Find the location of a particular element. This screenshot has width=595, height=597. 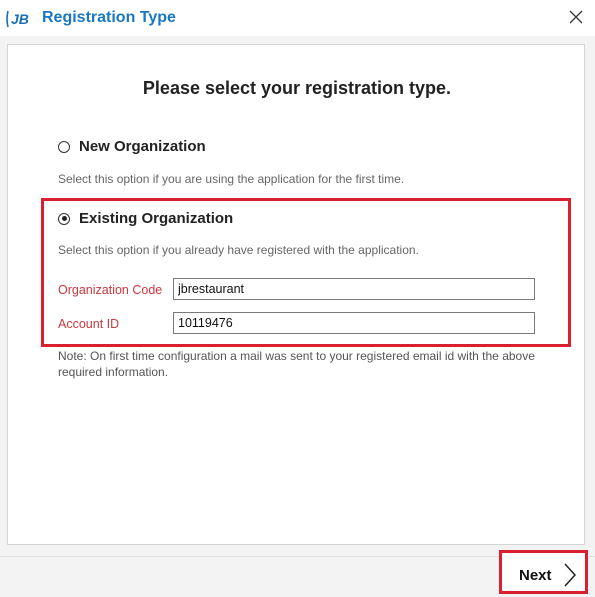

radio-button-new is located at coordinates (64, 146).